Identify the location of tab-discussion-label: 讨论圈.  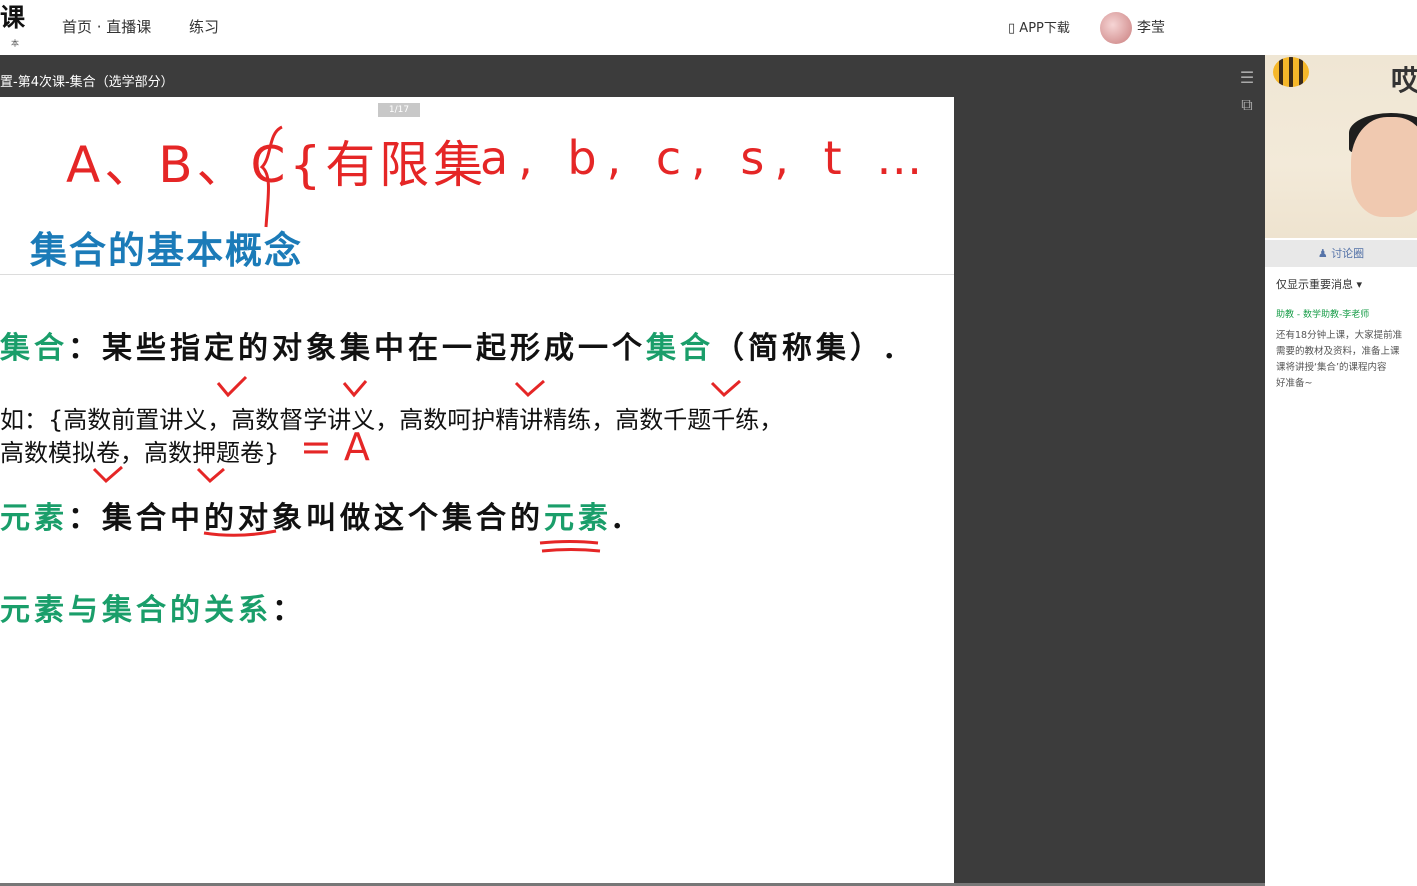
(1348, 253).